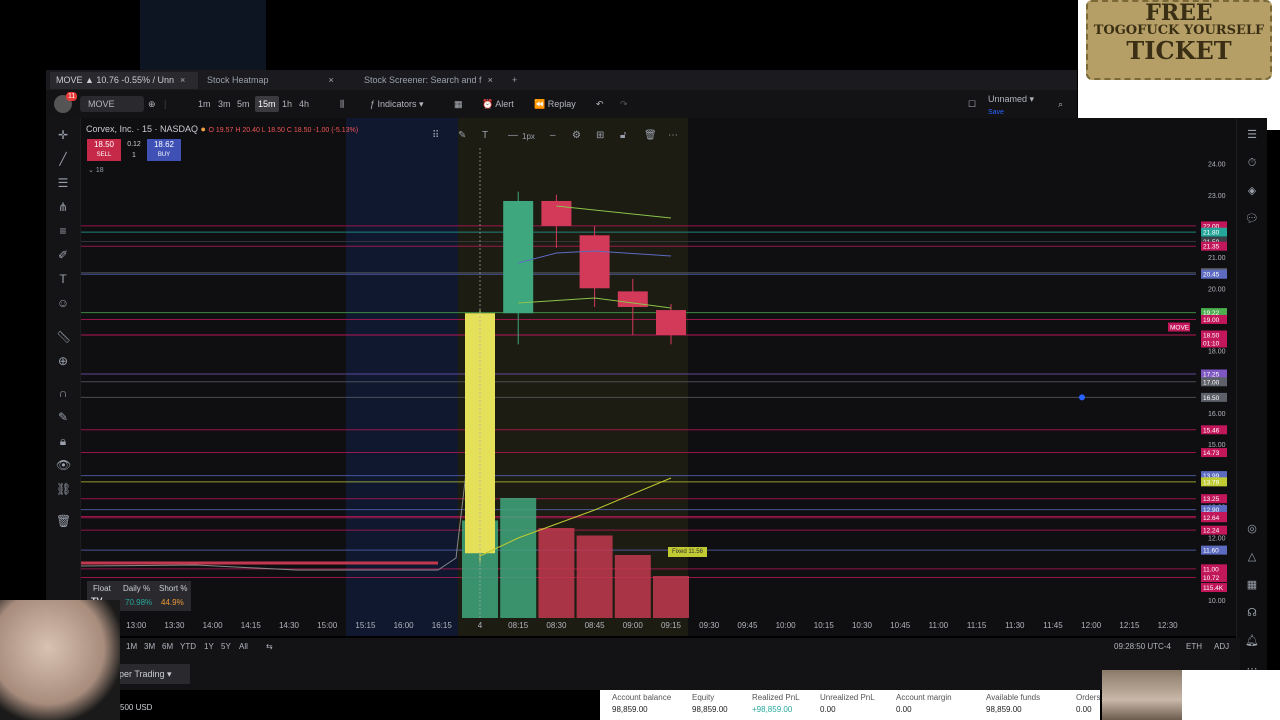 This screenshot has height=720, width=1280. I want to click on account-margin-value: 0.00, so click(904, 709).